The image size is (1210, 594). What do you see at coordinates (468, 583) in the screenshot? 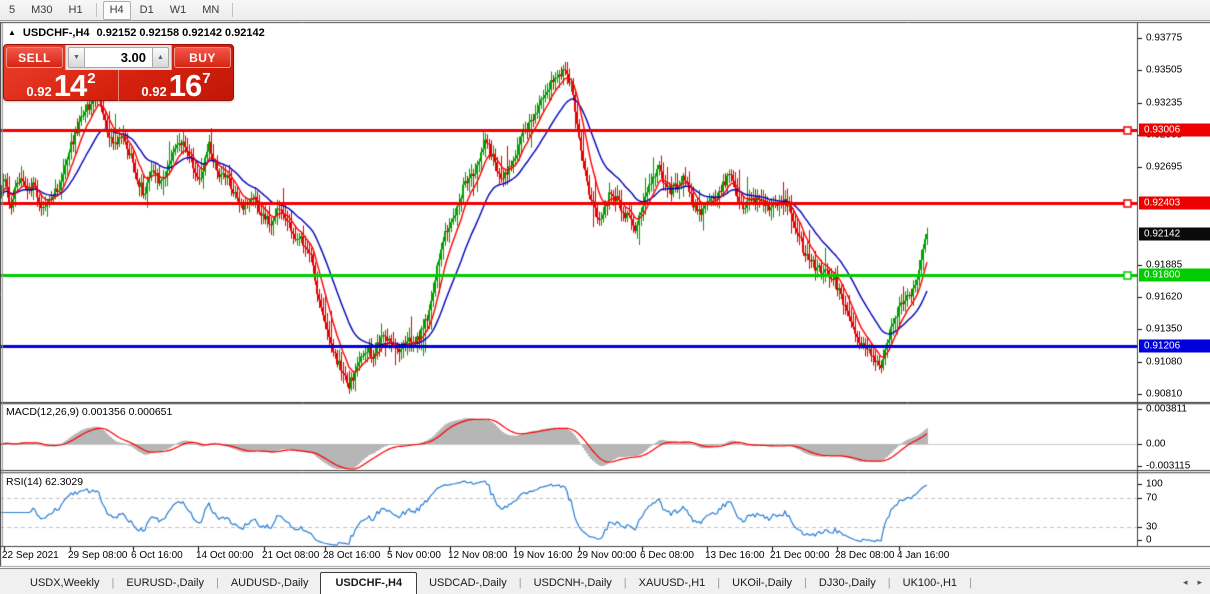
I see `chart-tab-usdcad: USDCAD-,Daily` at bounding box center [468, 583].